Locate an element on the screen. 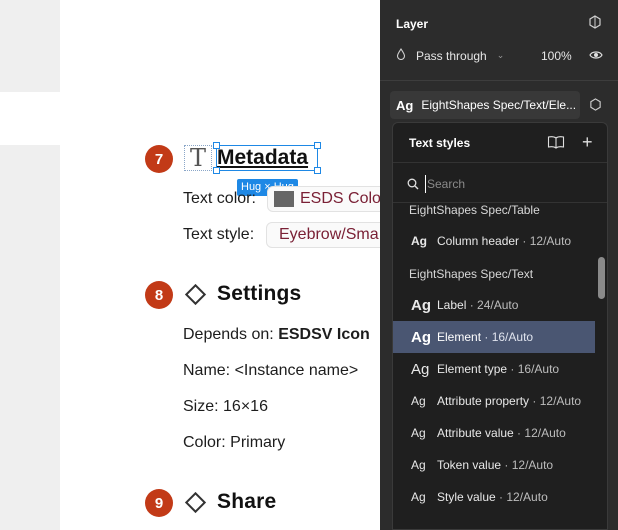  style-name: Column header is located at coordinates (478, 241).